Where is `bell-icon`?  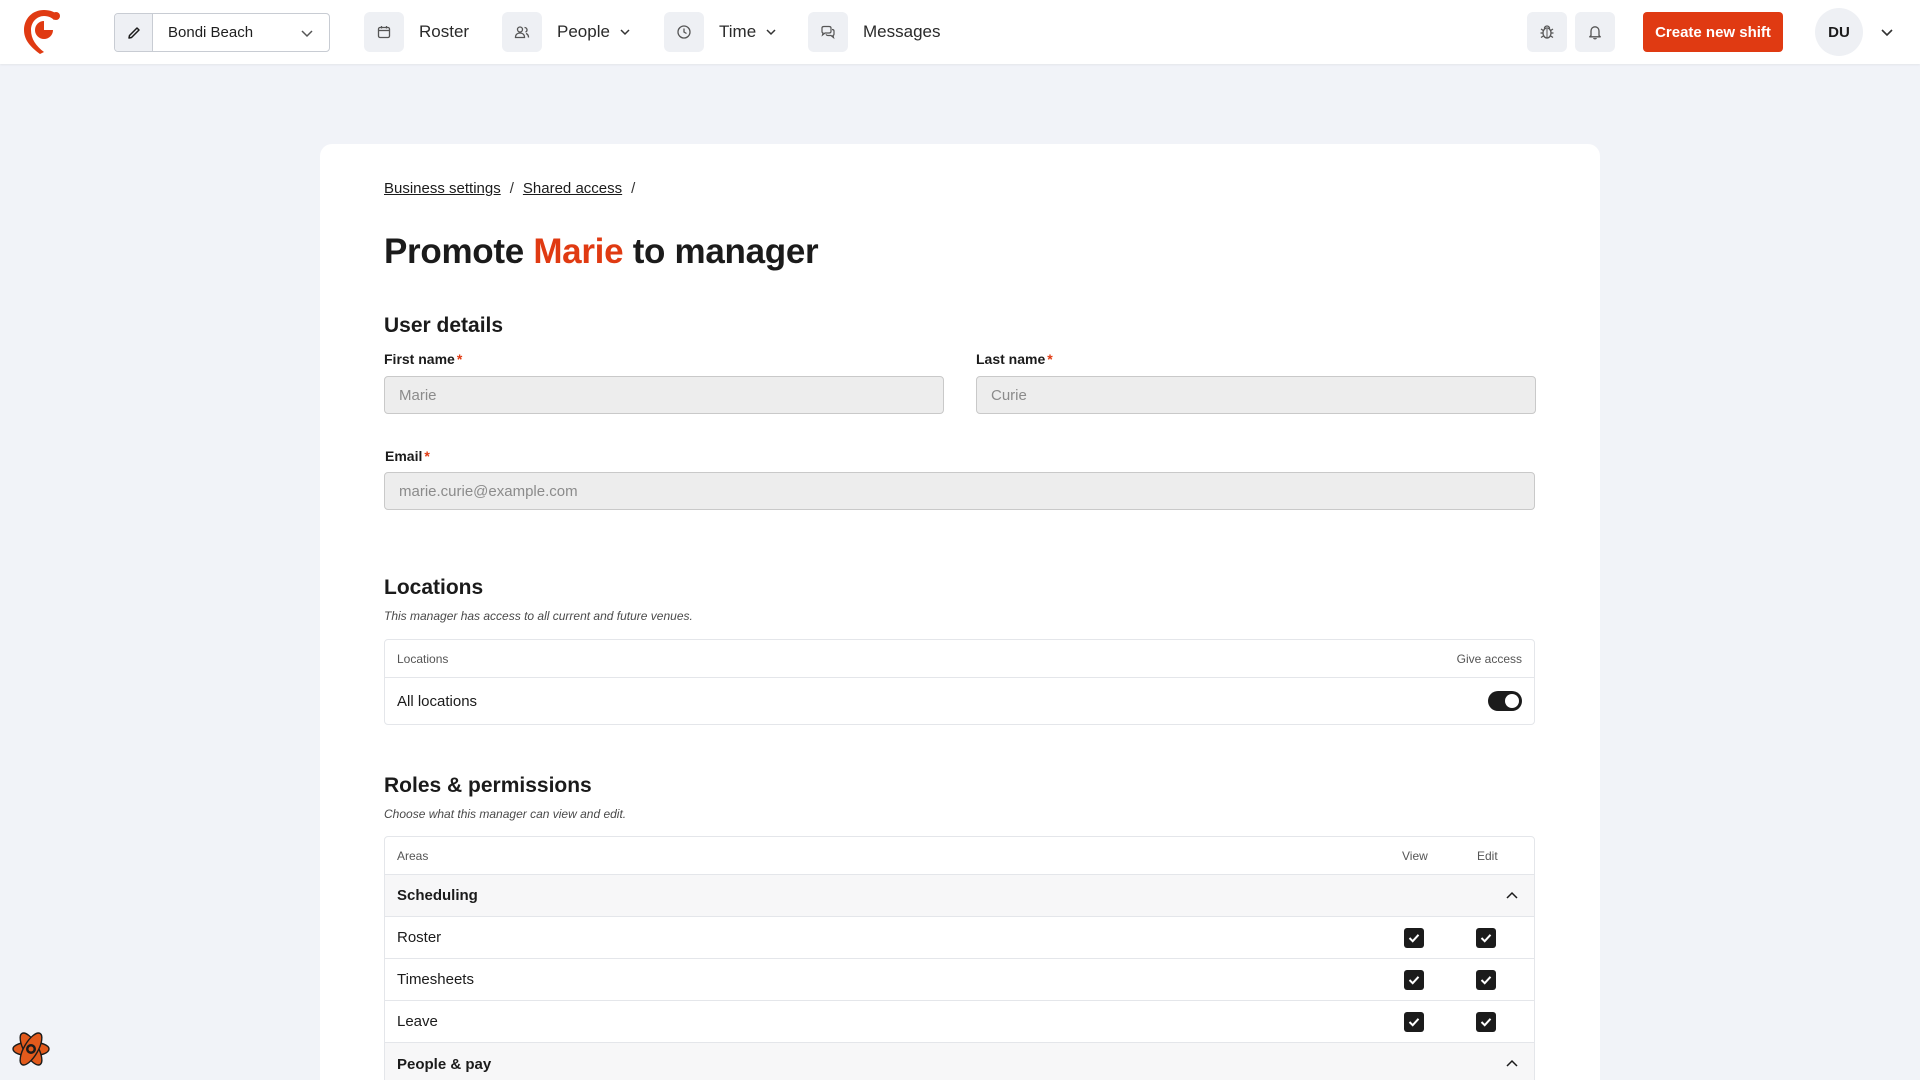
bell-icon is located at coordinates (1595, 33).